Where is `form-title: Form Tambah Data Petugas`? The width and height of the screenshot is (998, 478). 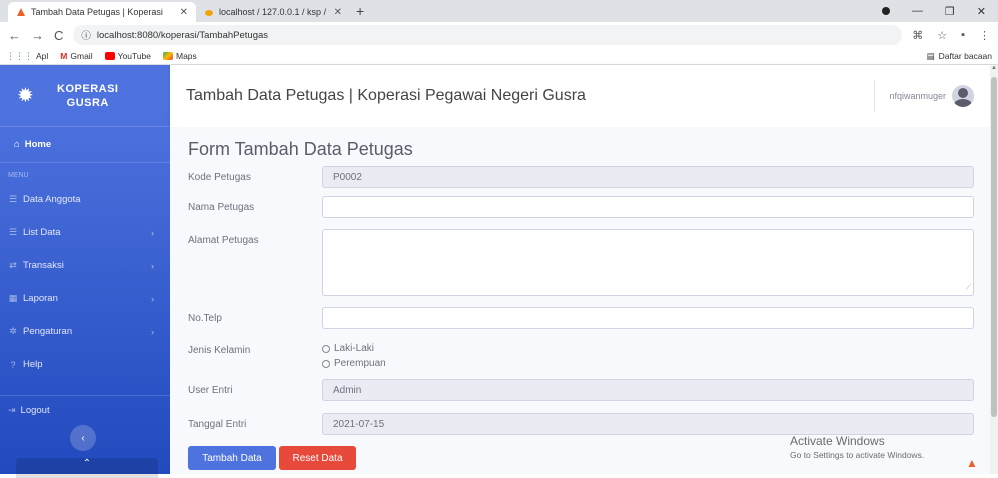
form-title: Form Tambah Data Petugas is located at coordinates (300, 149).